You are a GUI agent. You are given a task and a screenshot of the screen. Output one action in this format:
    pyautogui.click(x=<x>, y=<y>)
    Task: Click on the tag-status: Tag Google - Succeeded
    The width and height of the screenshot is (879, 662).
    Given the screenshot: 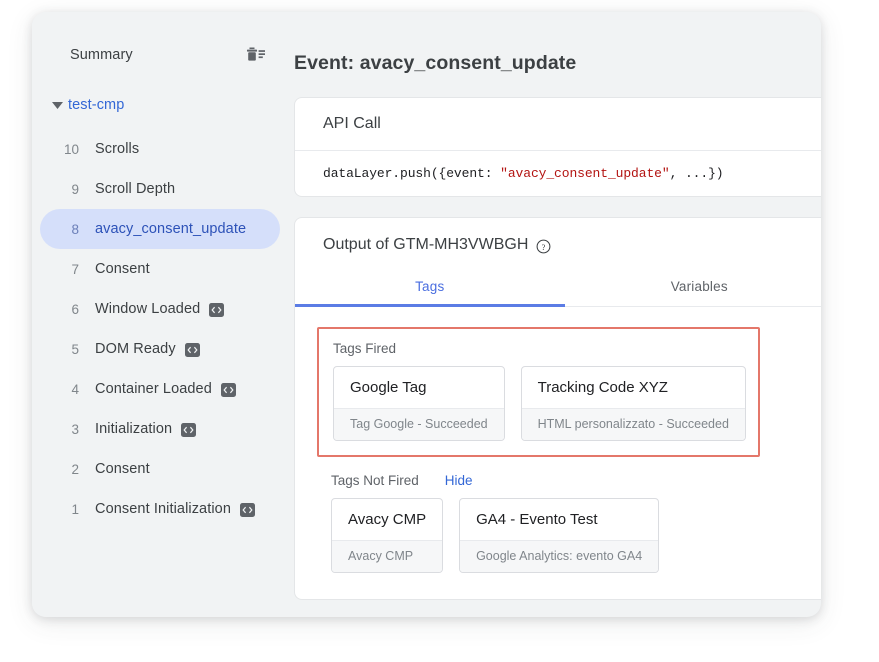 What is the action you would take?
    pyautogui.click(x=419, y=424)
    